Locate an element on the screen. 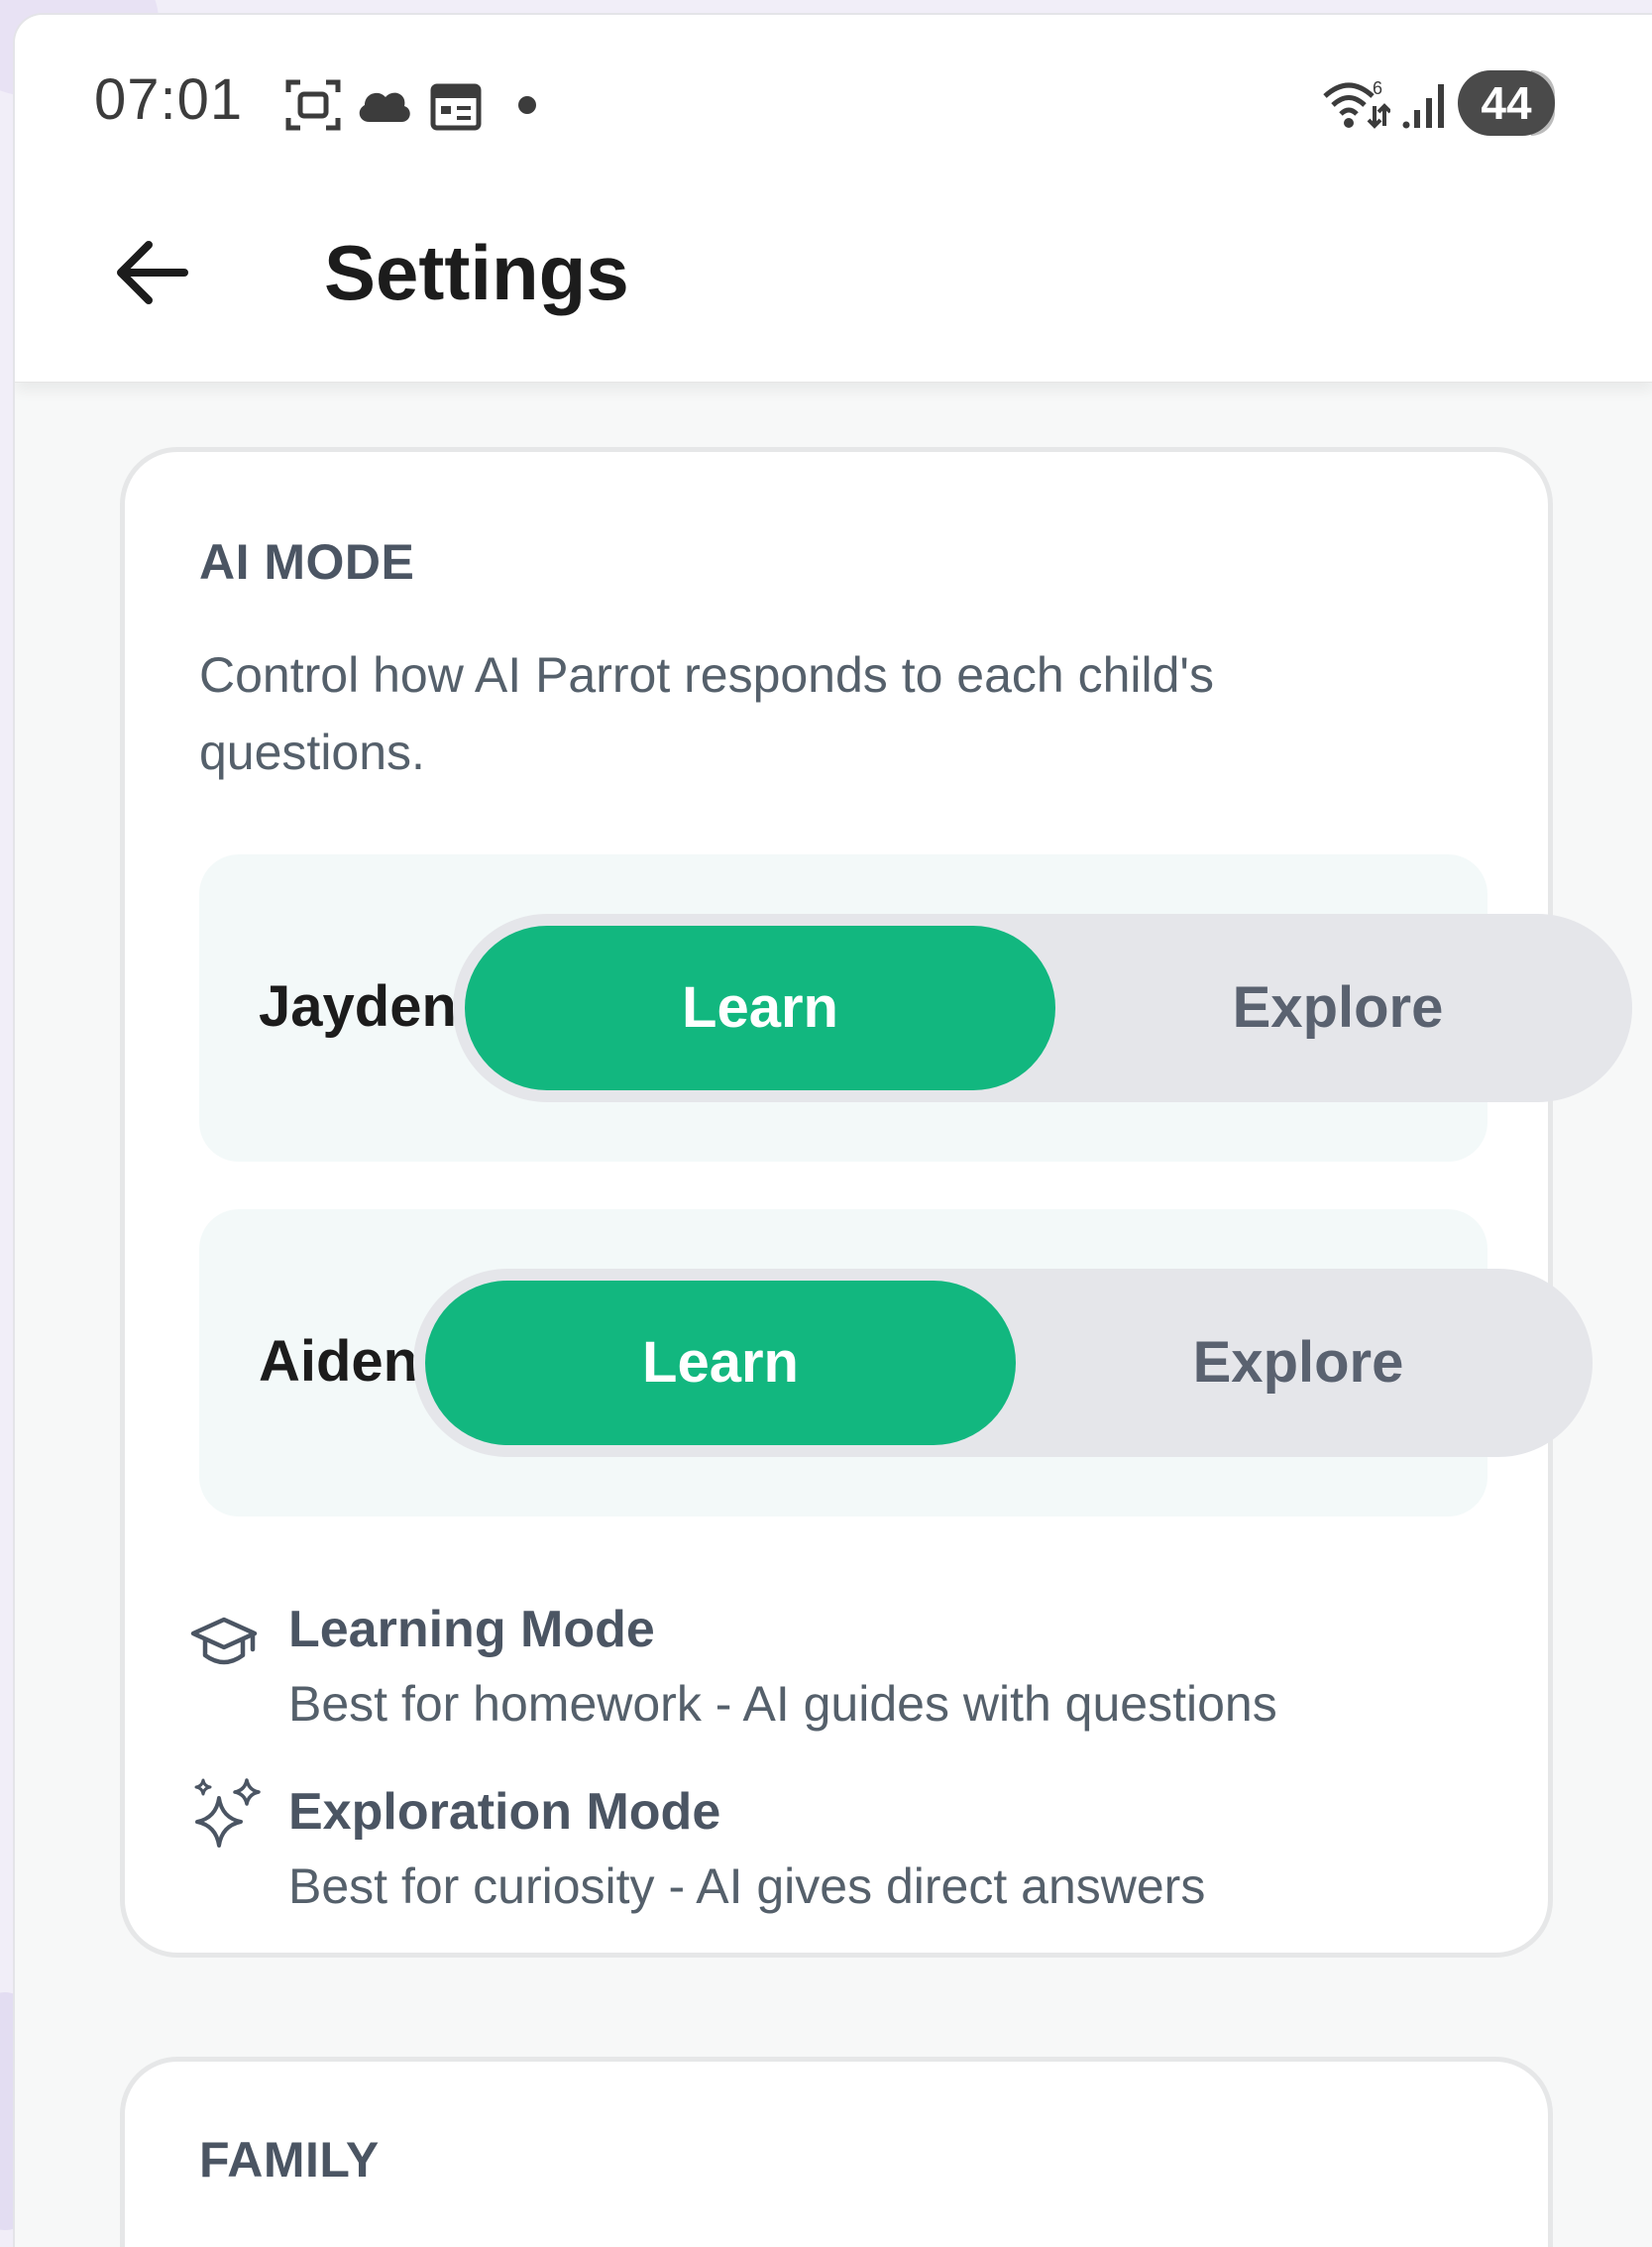 This screenshot has width=1652, height=2247. arrow-left-icon is located at coordinates (150, 275).